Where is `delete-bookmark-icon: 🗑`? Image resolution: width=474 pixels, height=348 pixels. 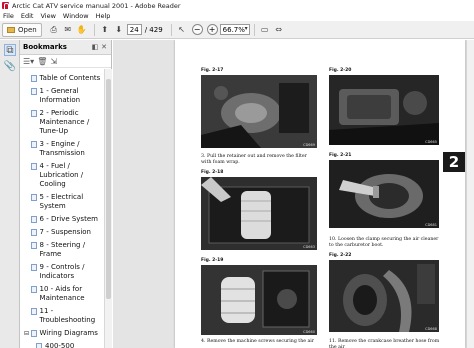
delete-bookmark-icon: 🗑 is located at coordinates (42, 61).